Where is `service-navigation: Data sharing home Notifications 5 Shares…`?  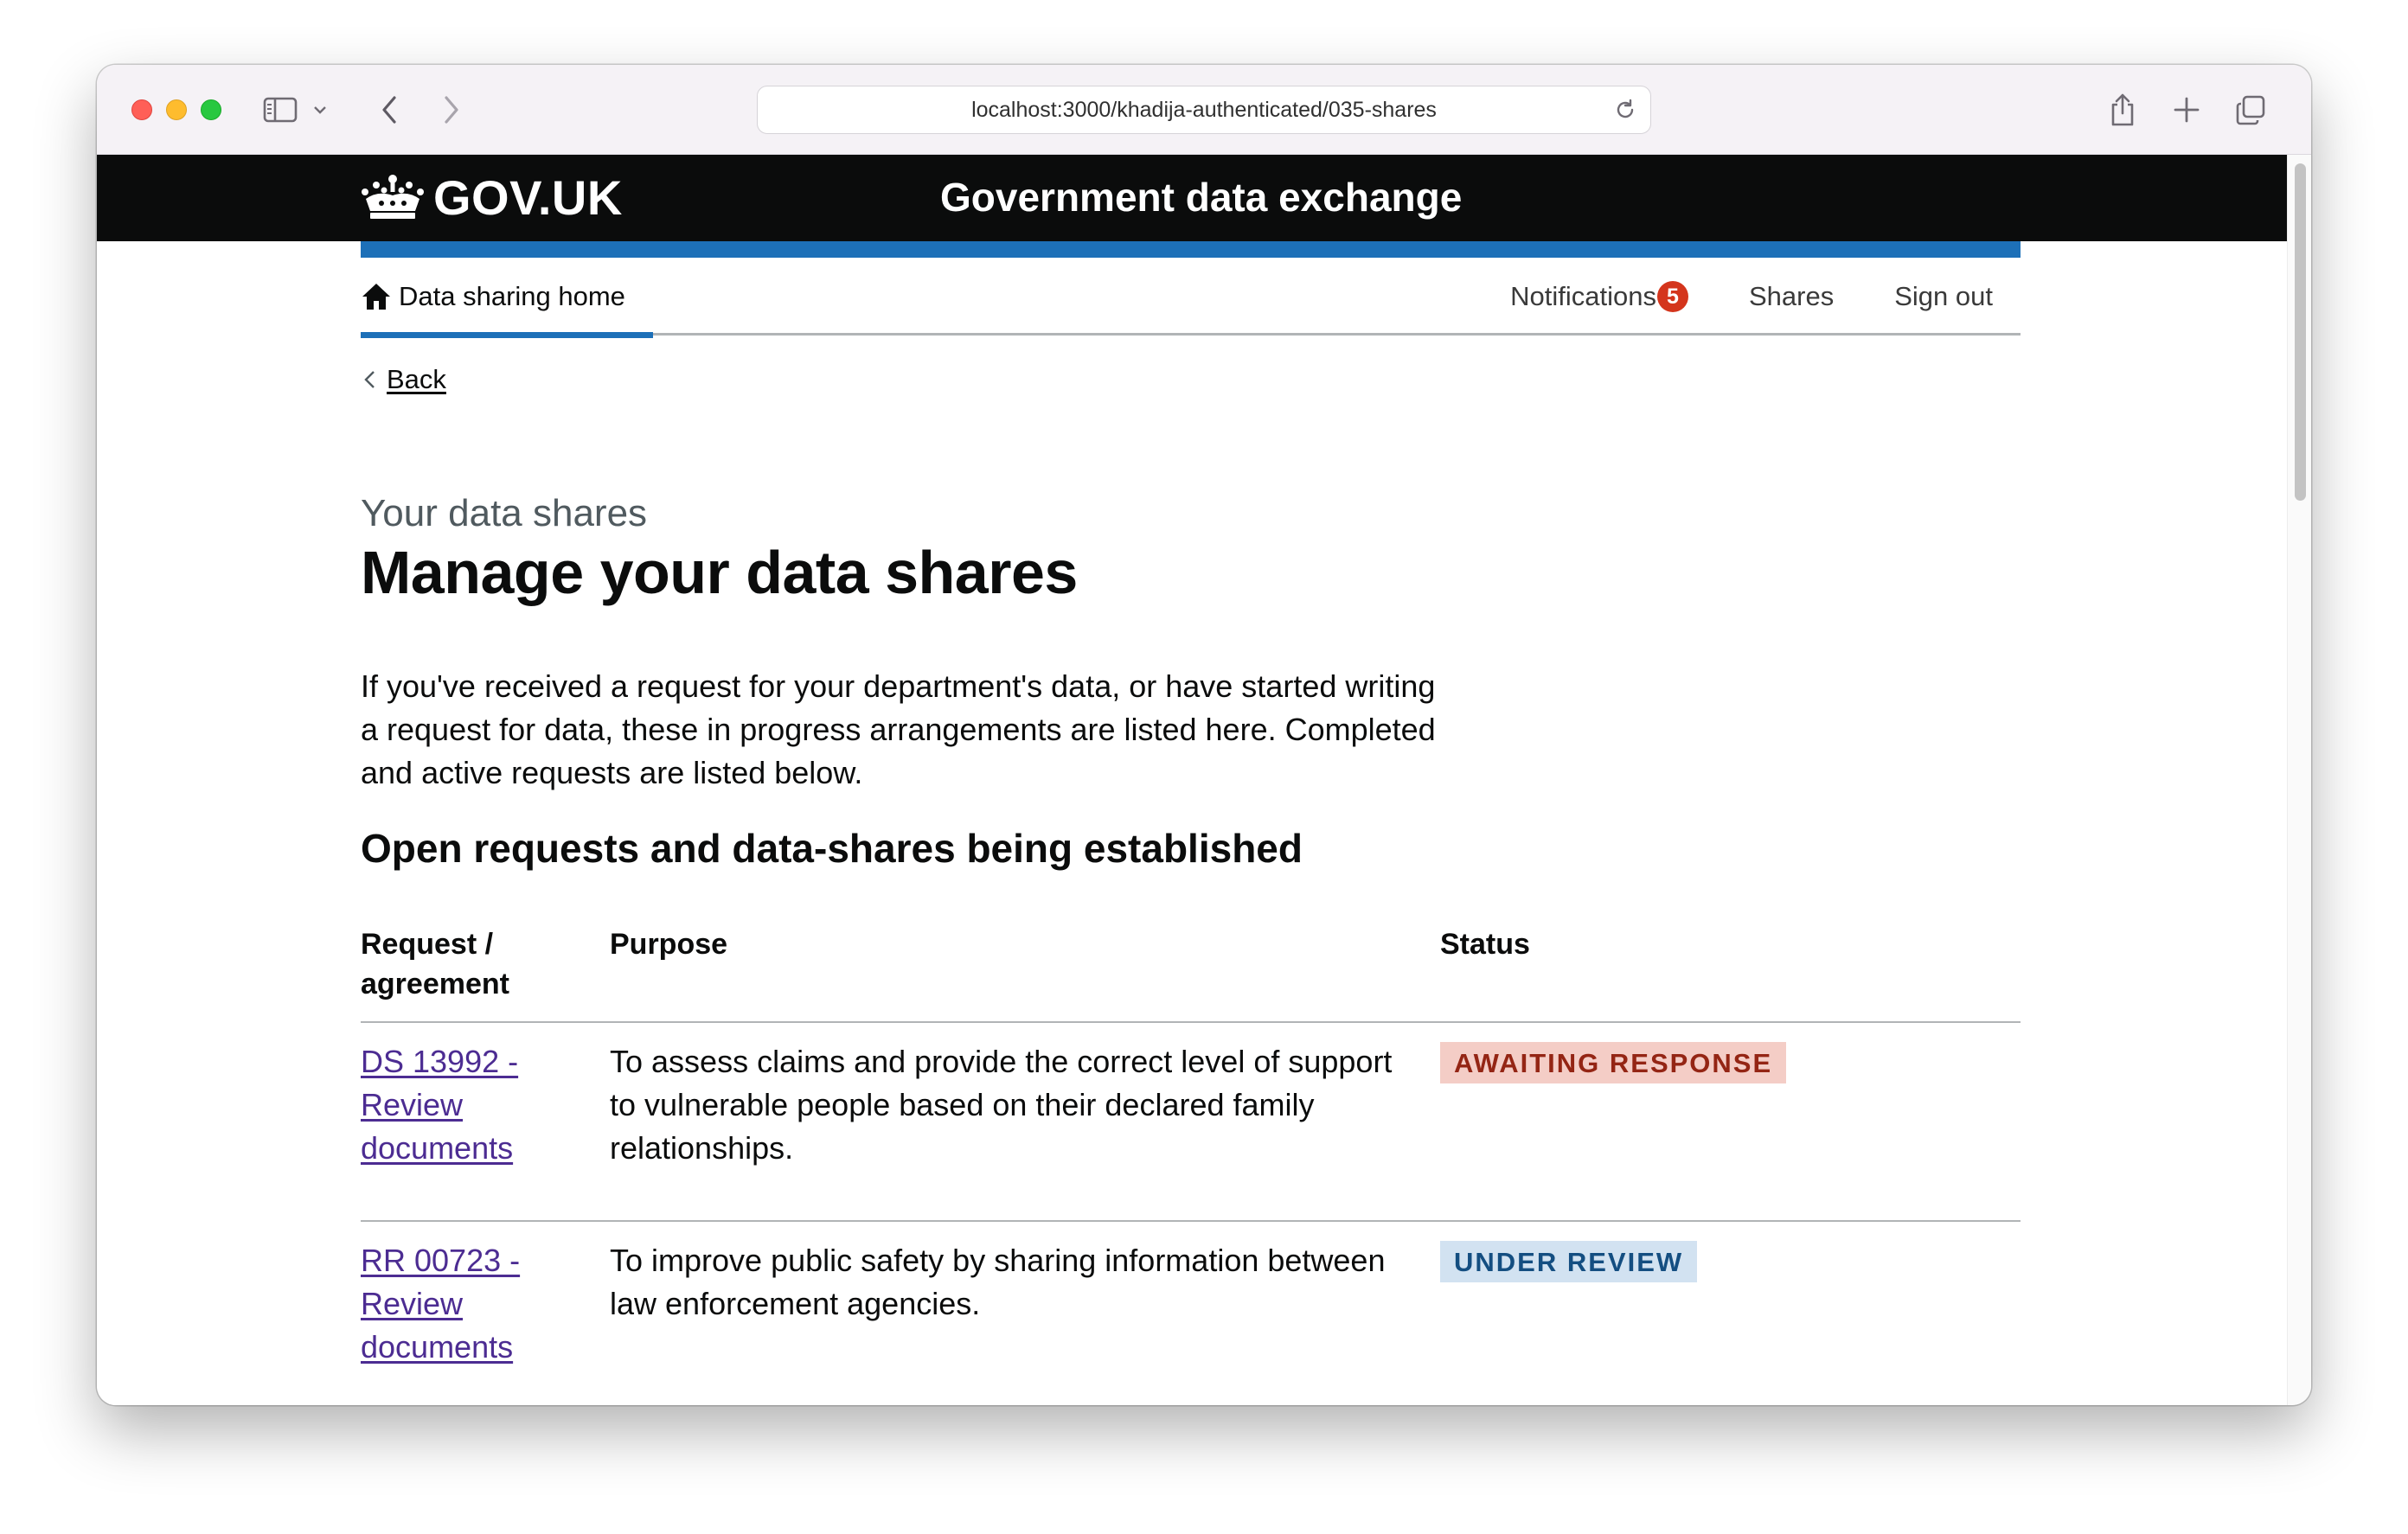
service-navigation: Data sharing home Notifications 5 Shares… is located at coordinates (1191, 298).